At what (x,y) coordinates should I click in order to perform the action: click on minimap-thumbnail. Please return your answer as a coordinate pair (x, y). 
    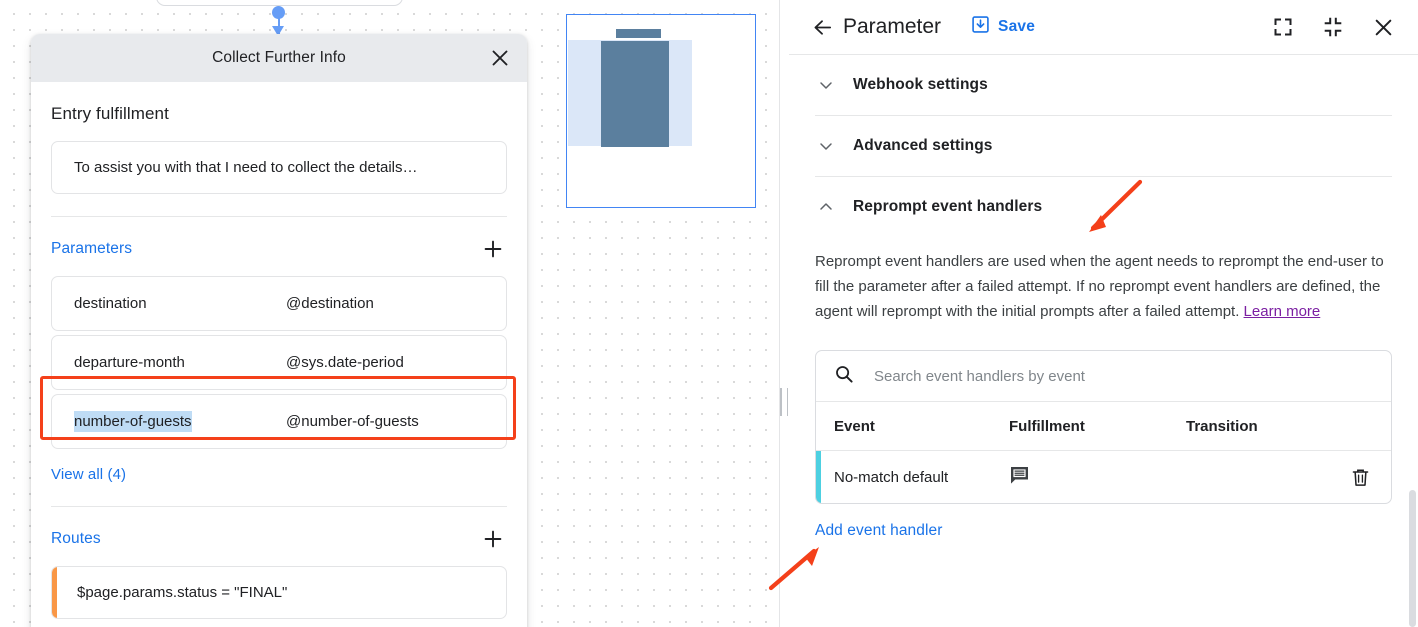
    Looking at the image, I should click on (661, 111).